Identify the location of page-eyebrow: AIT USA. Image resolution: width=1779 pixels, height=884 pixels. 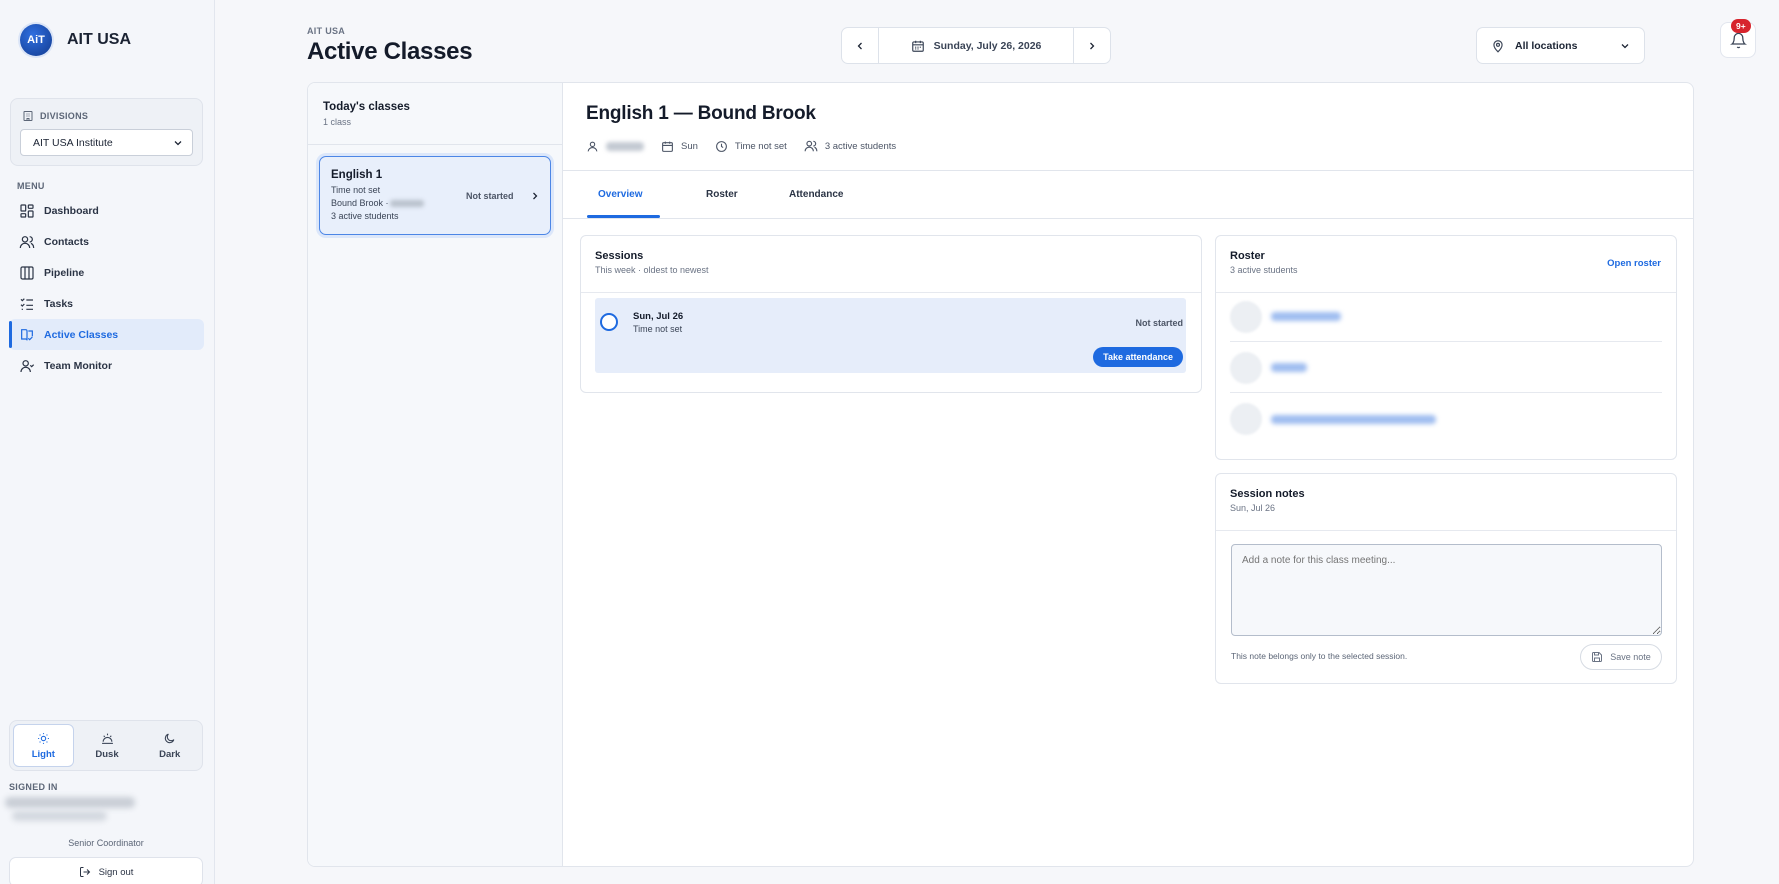
(326, 31).